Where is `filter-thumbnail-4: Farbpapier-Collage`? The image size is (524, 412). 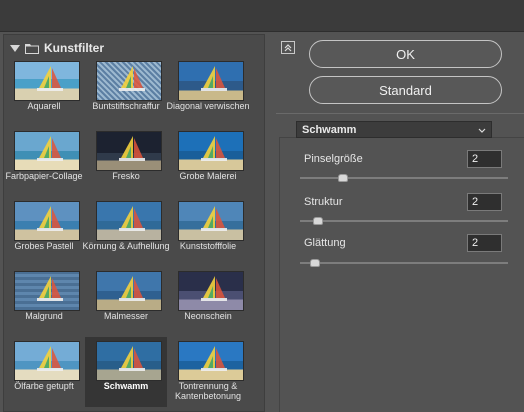 filter-thumbnail-4: Farbpapier-Collage is located at coordinates (44, 162).